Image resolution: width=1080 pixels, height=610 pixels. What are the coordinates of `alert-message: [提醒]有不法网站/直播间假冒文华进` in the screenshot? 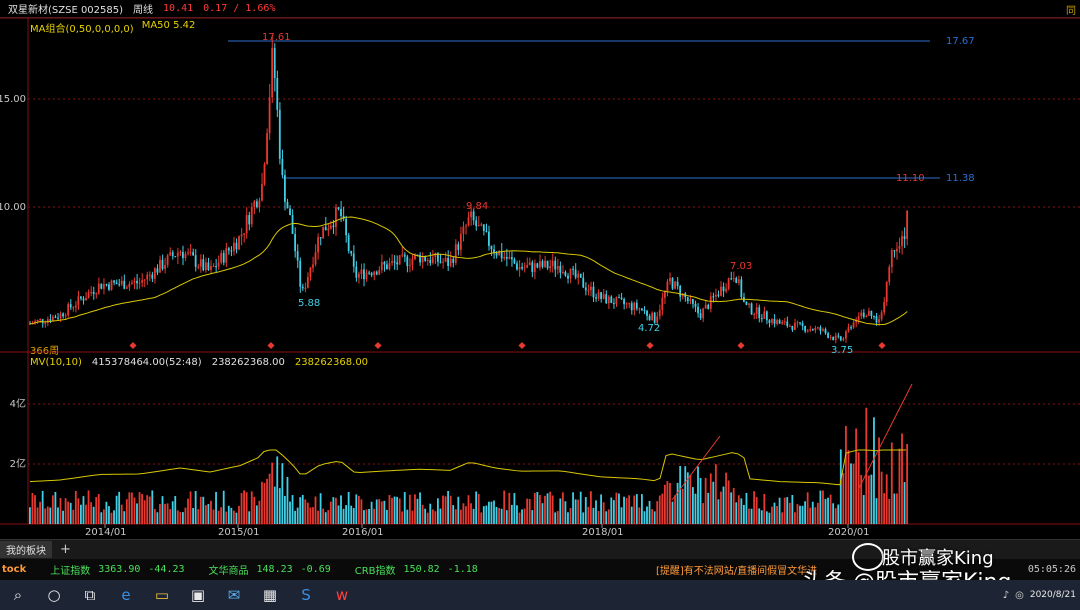 It's located at (736, 569).